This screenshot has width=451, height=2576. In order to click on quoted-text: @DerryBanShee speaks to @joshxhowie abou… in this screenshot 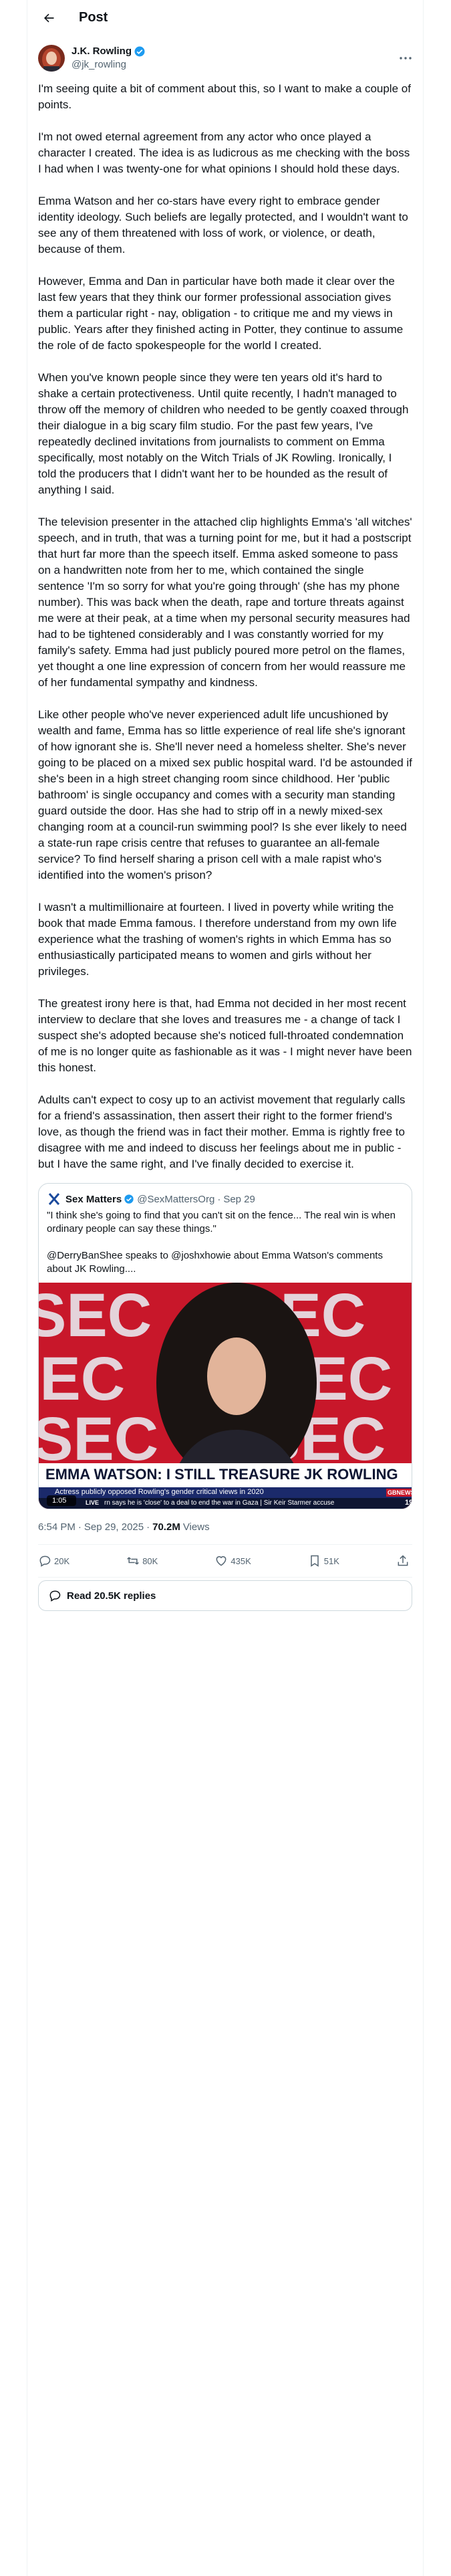, I will do `click(215, 1262)`.